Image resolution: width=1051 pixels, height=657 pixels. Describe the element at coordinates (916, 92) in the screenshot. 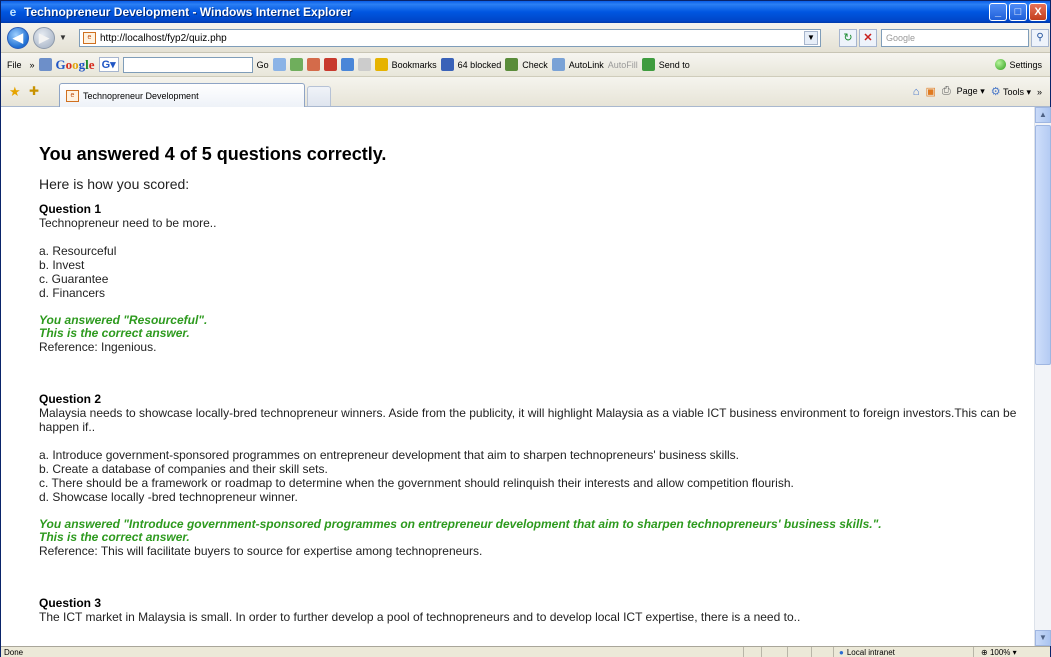

I see `home-icon: ⌂` at that location.